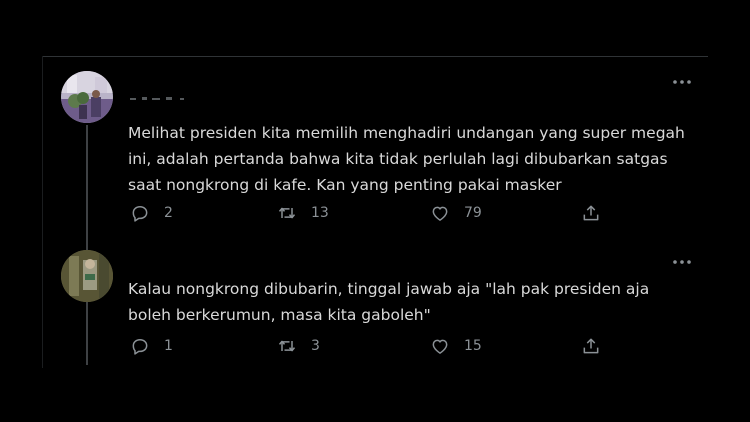  Describe the element at coordinates (303, 213) in the screenshot. I see `retweet-button: 13` at that location.